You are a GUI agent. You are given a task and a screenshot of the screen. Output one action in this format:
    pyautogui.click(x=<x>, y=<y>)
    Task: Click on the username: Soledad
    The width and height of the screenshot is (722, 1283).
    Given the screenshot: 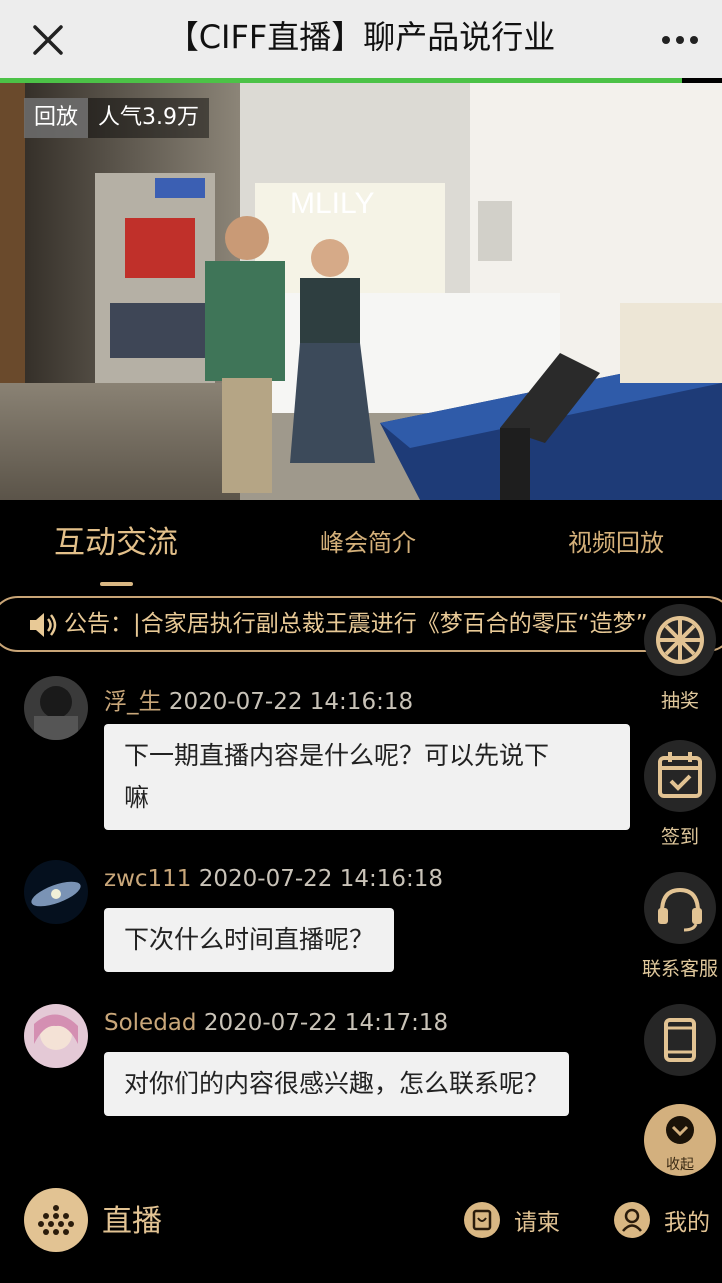 What is the action you would take?
    pyautogui.click(x=150, y=1023)
    